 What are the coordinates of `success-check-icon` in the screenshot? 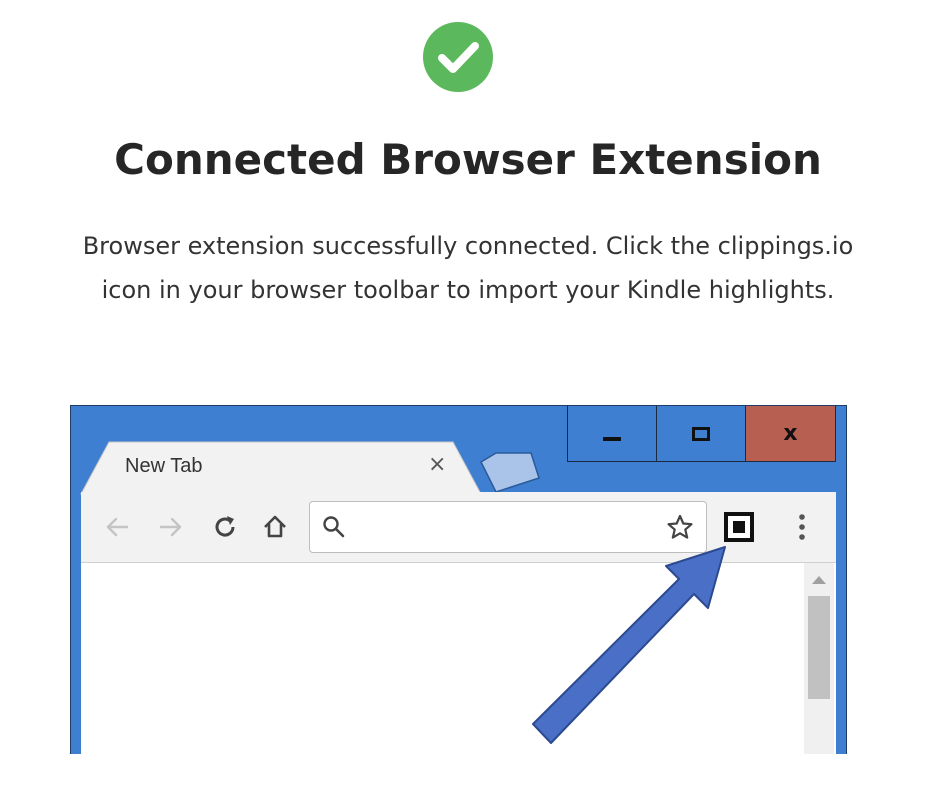 It's located at (458, 57).